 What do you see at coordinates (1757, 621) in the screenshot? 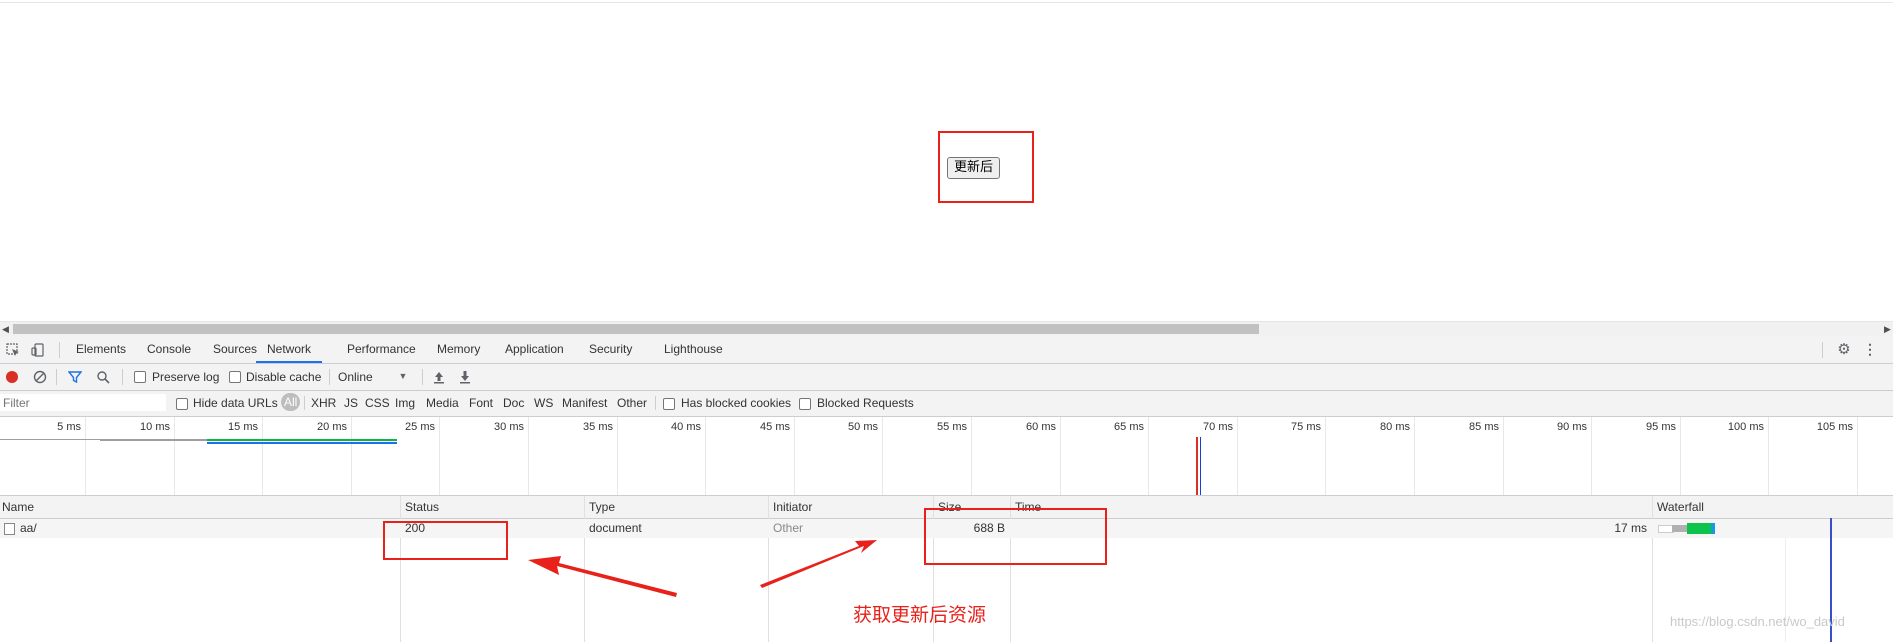
I see `watermark: https://blog.csdn.net/wo_david` at bounding box center [1757, 621].